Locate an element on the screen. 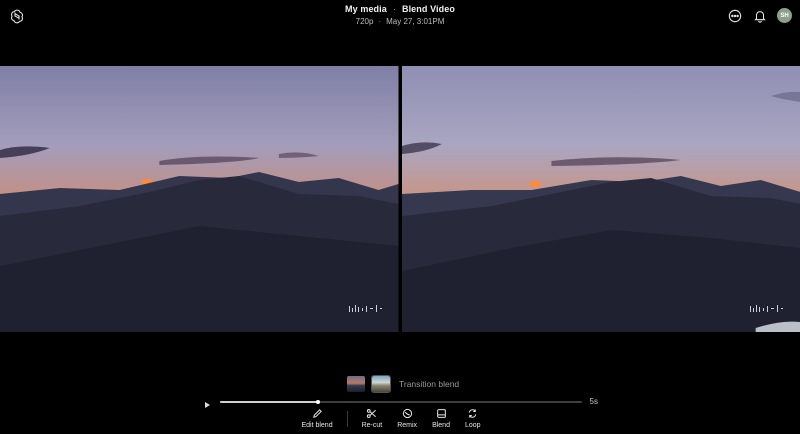  page-title-line: My media · Blend Video is located at coordinates (400, 9).